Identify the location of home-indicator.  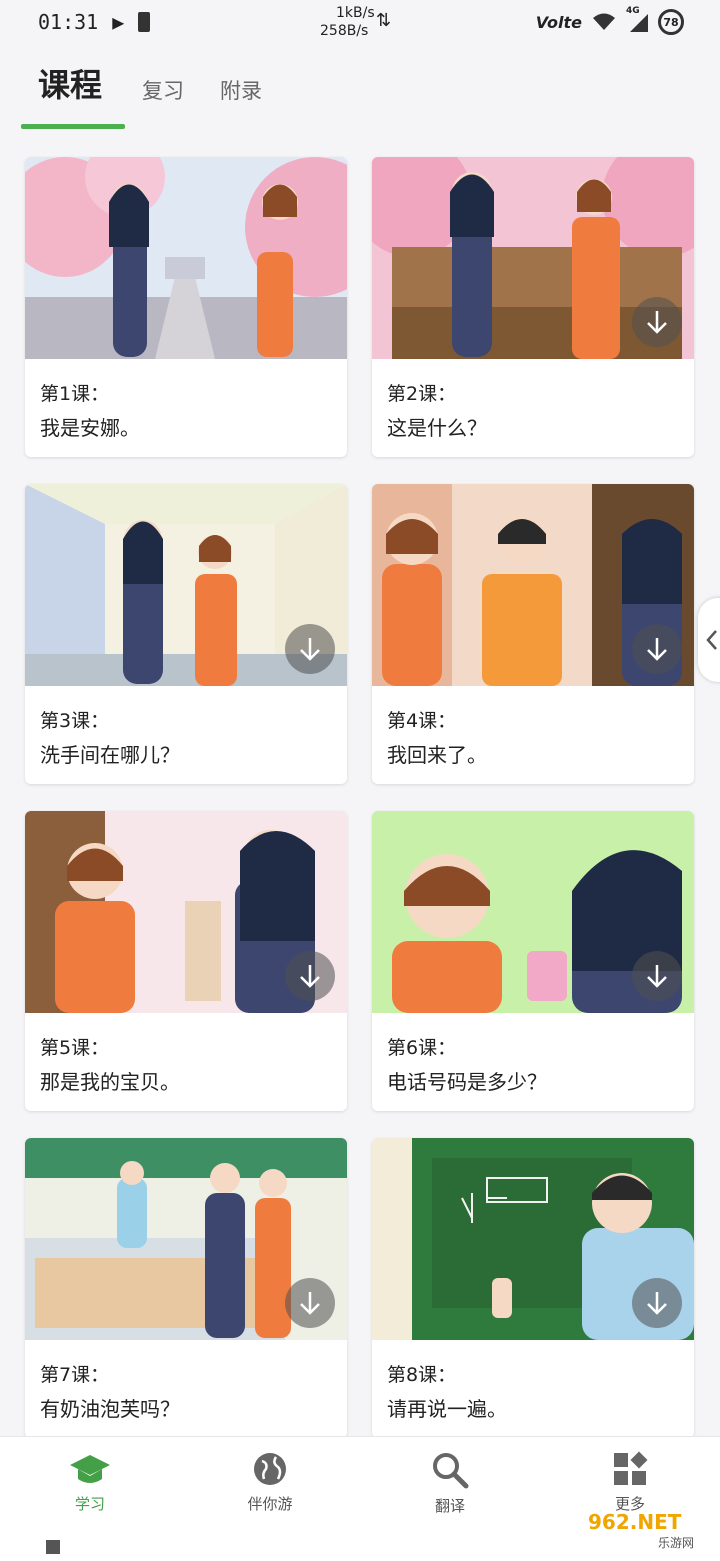
(53, 1547).